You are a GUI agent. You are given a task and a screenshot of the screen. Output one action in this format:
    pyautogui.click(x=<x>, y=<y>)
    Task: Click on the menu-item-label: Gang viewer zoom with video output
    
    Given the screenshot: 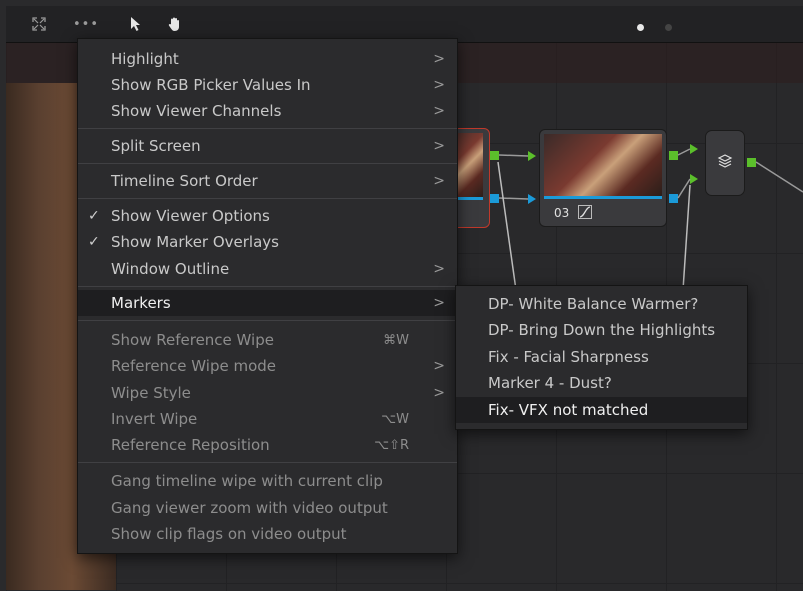 What is the action you would take?
    pyautogui.click(x=249, y=508)
    